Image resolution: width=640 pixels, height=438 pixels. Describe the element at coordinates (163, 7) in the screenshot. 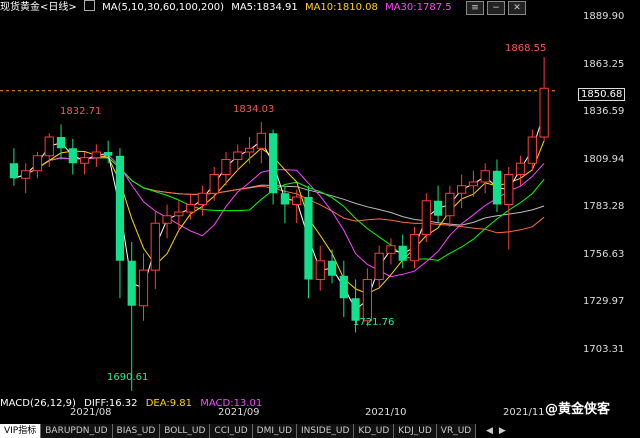

I see `ma-label: MA(5,10,30,60,100,200)` at that location.